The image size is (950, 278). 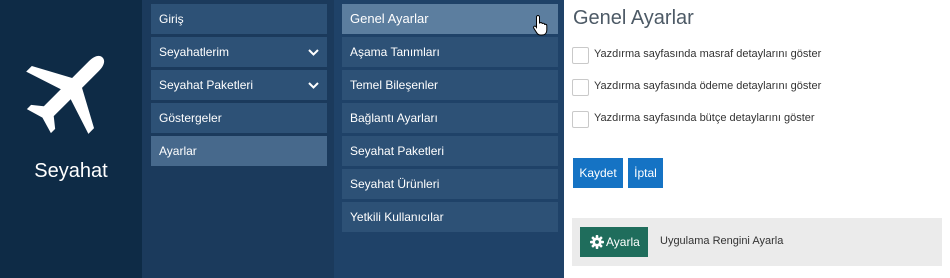 I want to click on hand-cursor-icon, so click(x=540, y=25).